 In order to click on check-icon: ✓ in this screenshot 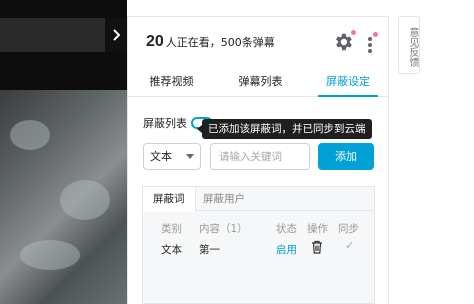, I will do `click(350, 245)`.